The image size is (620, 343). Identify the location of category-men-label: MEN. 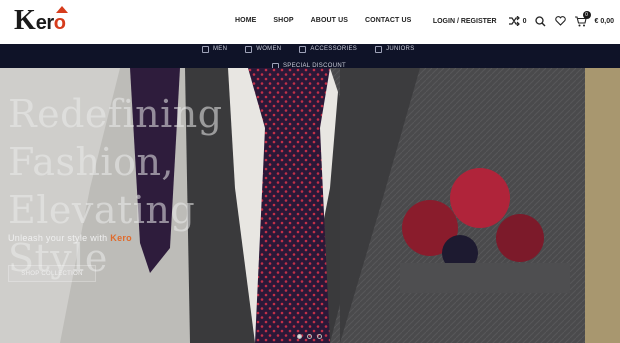
(220, 49).